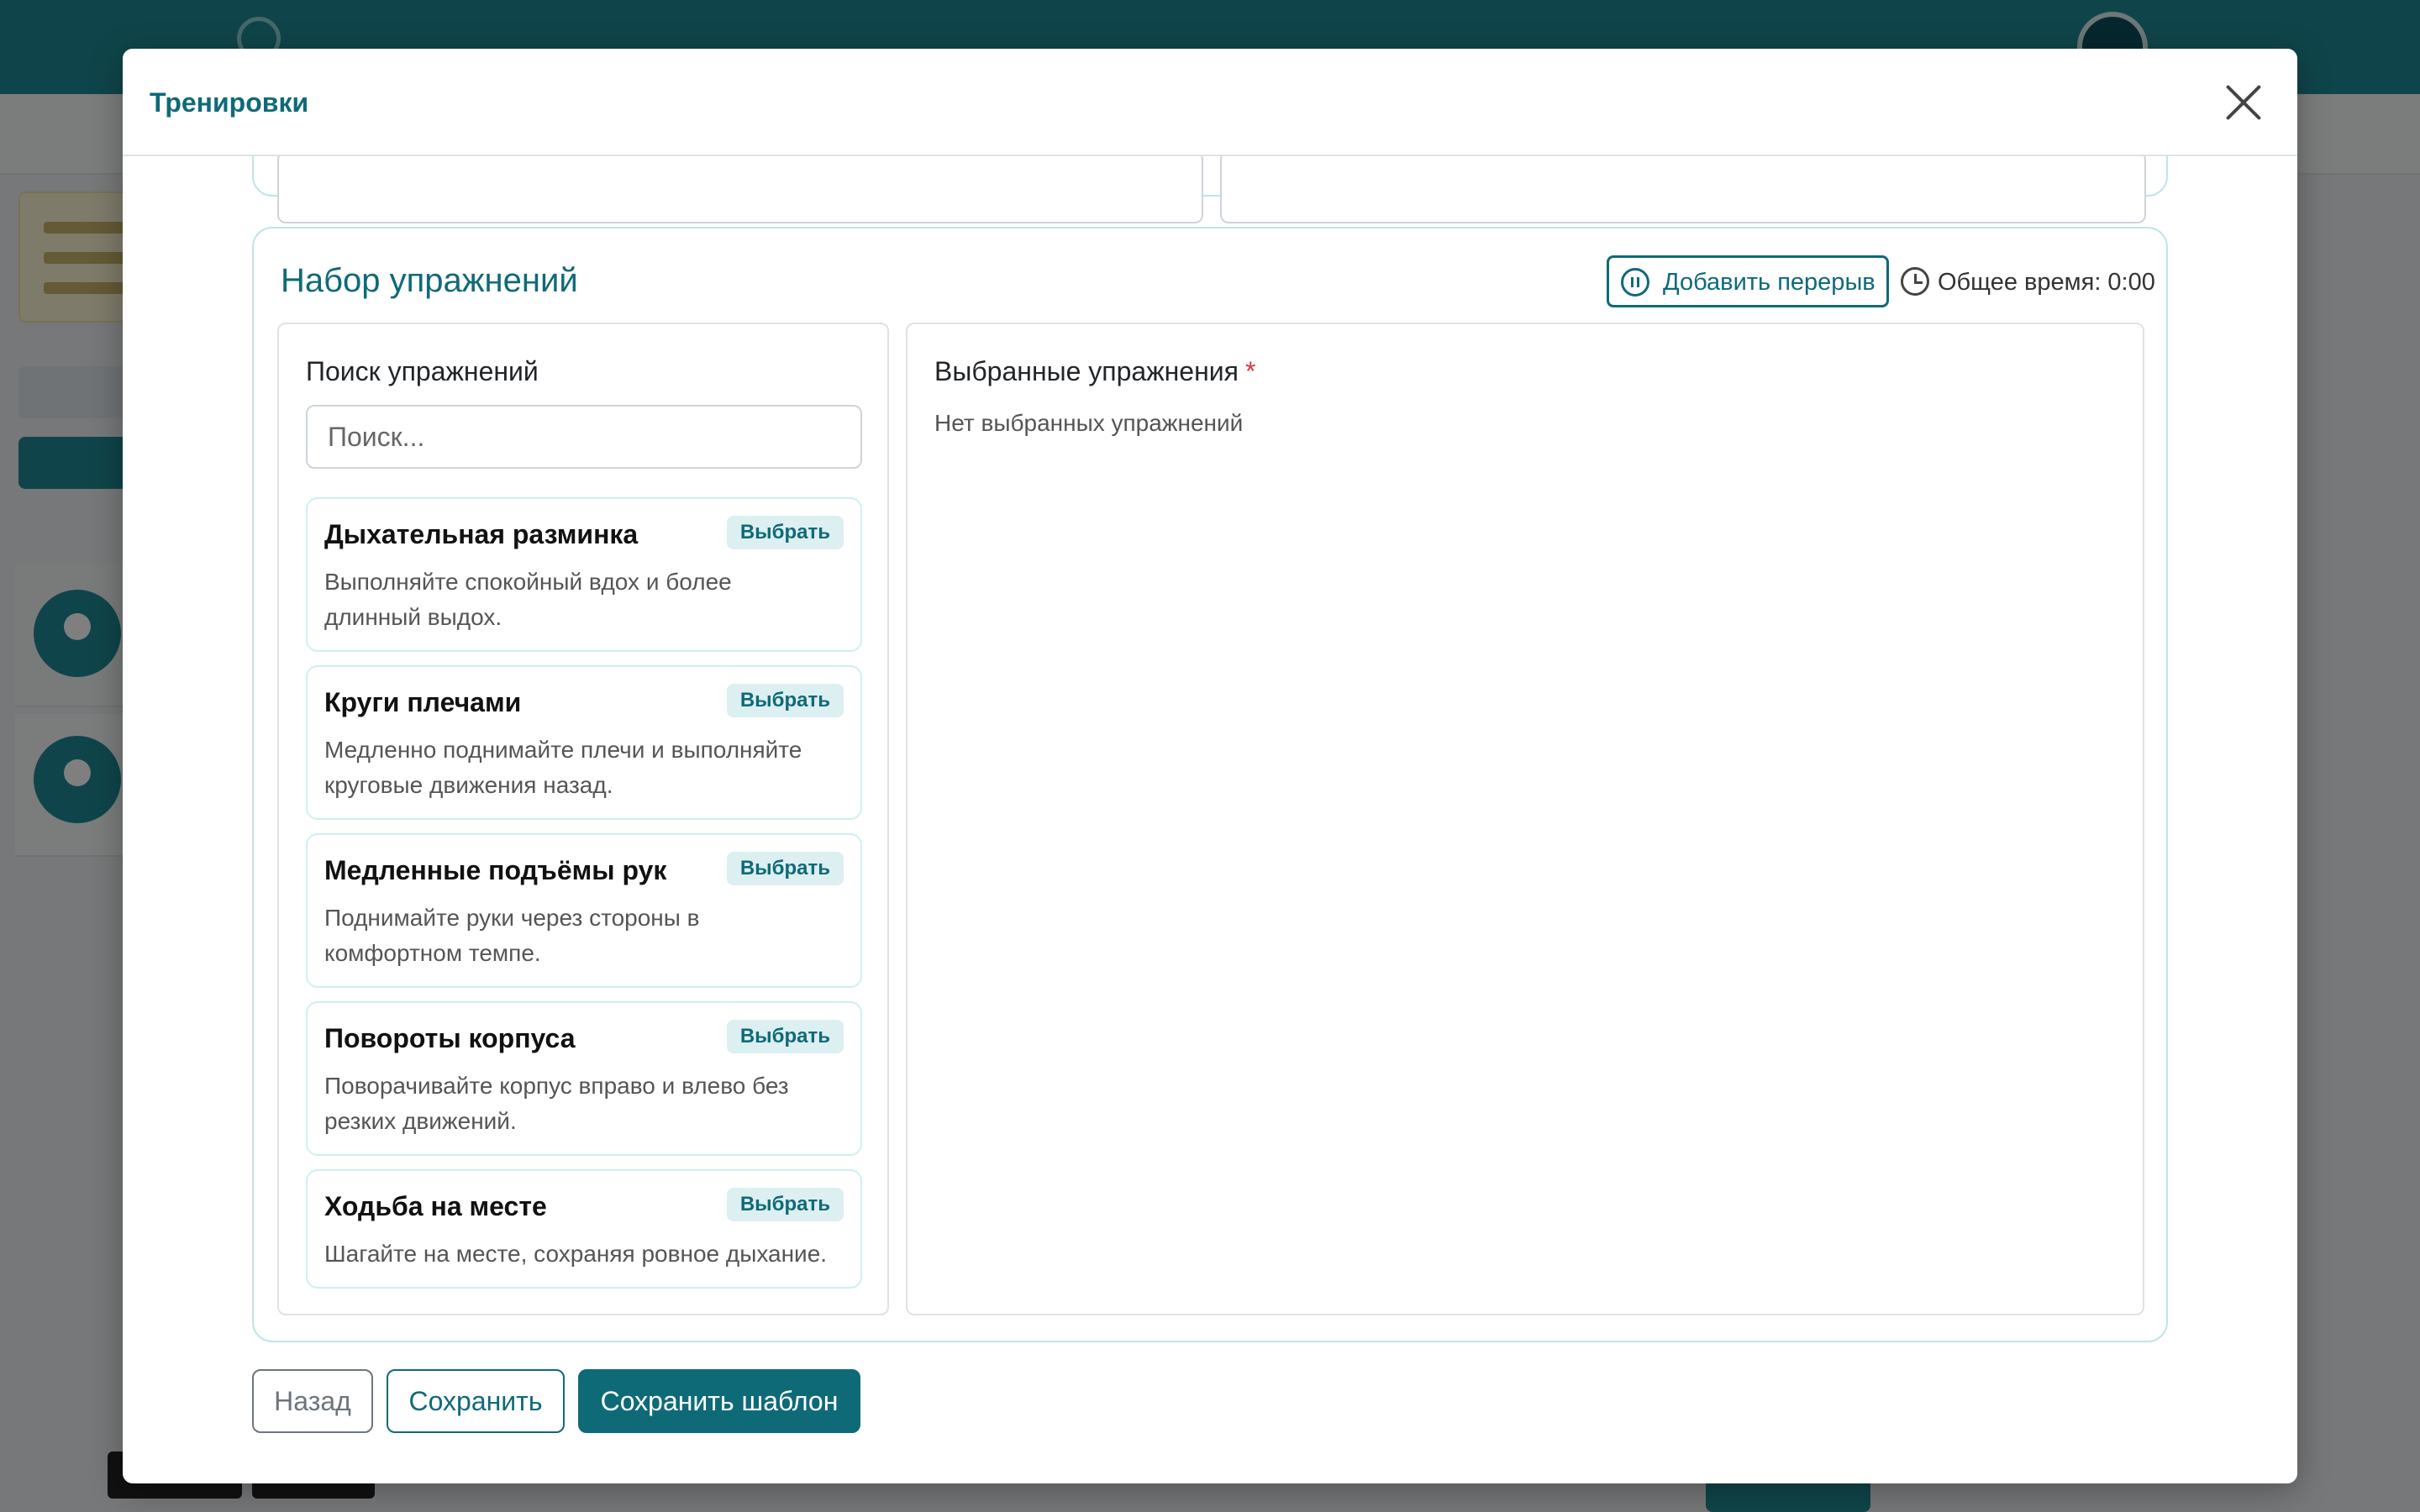 The image size is (2420, 1512). I want to click on save-template-button: Сохранить шаблон, so click(719, 1401).